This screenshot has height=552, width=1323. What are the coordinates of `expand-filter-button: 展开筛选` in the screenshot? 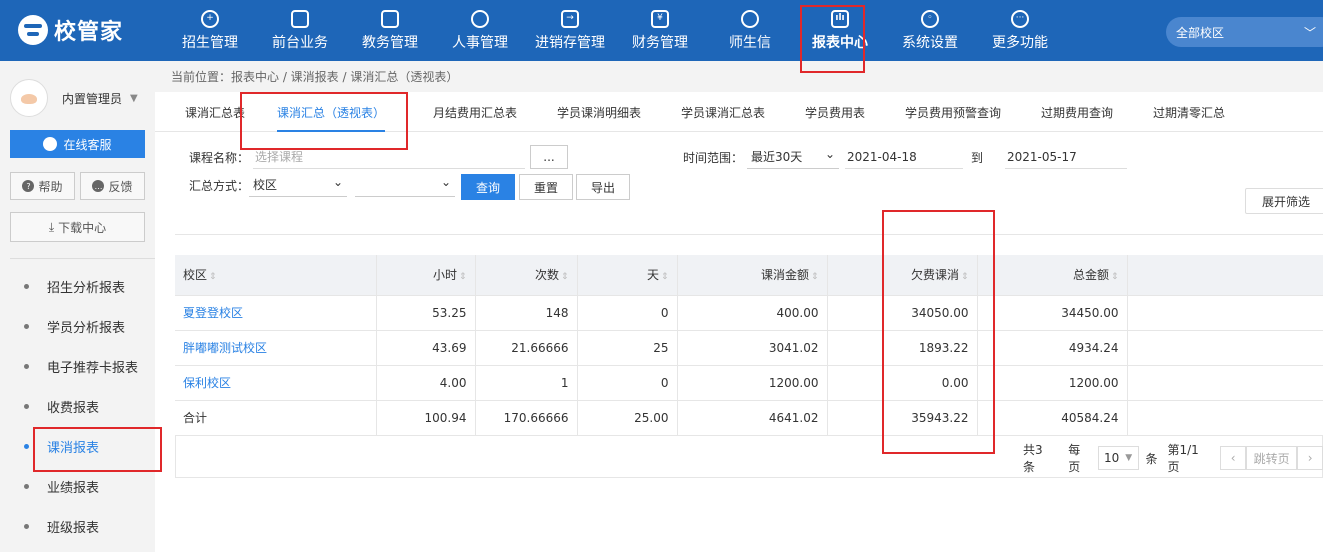 It's located at (1284, 201).